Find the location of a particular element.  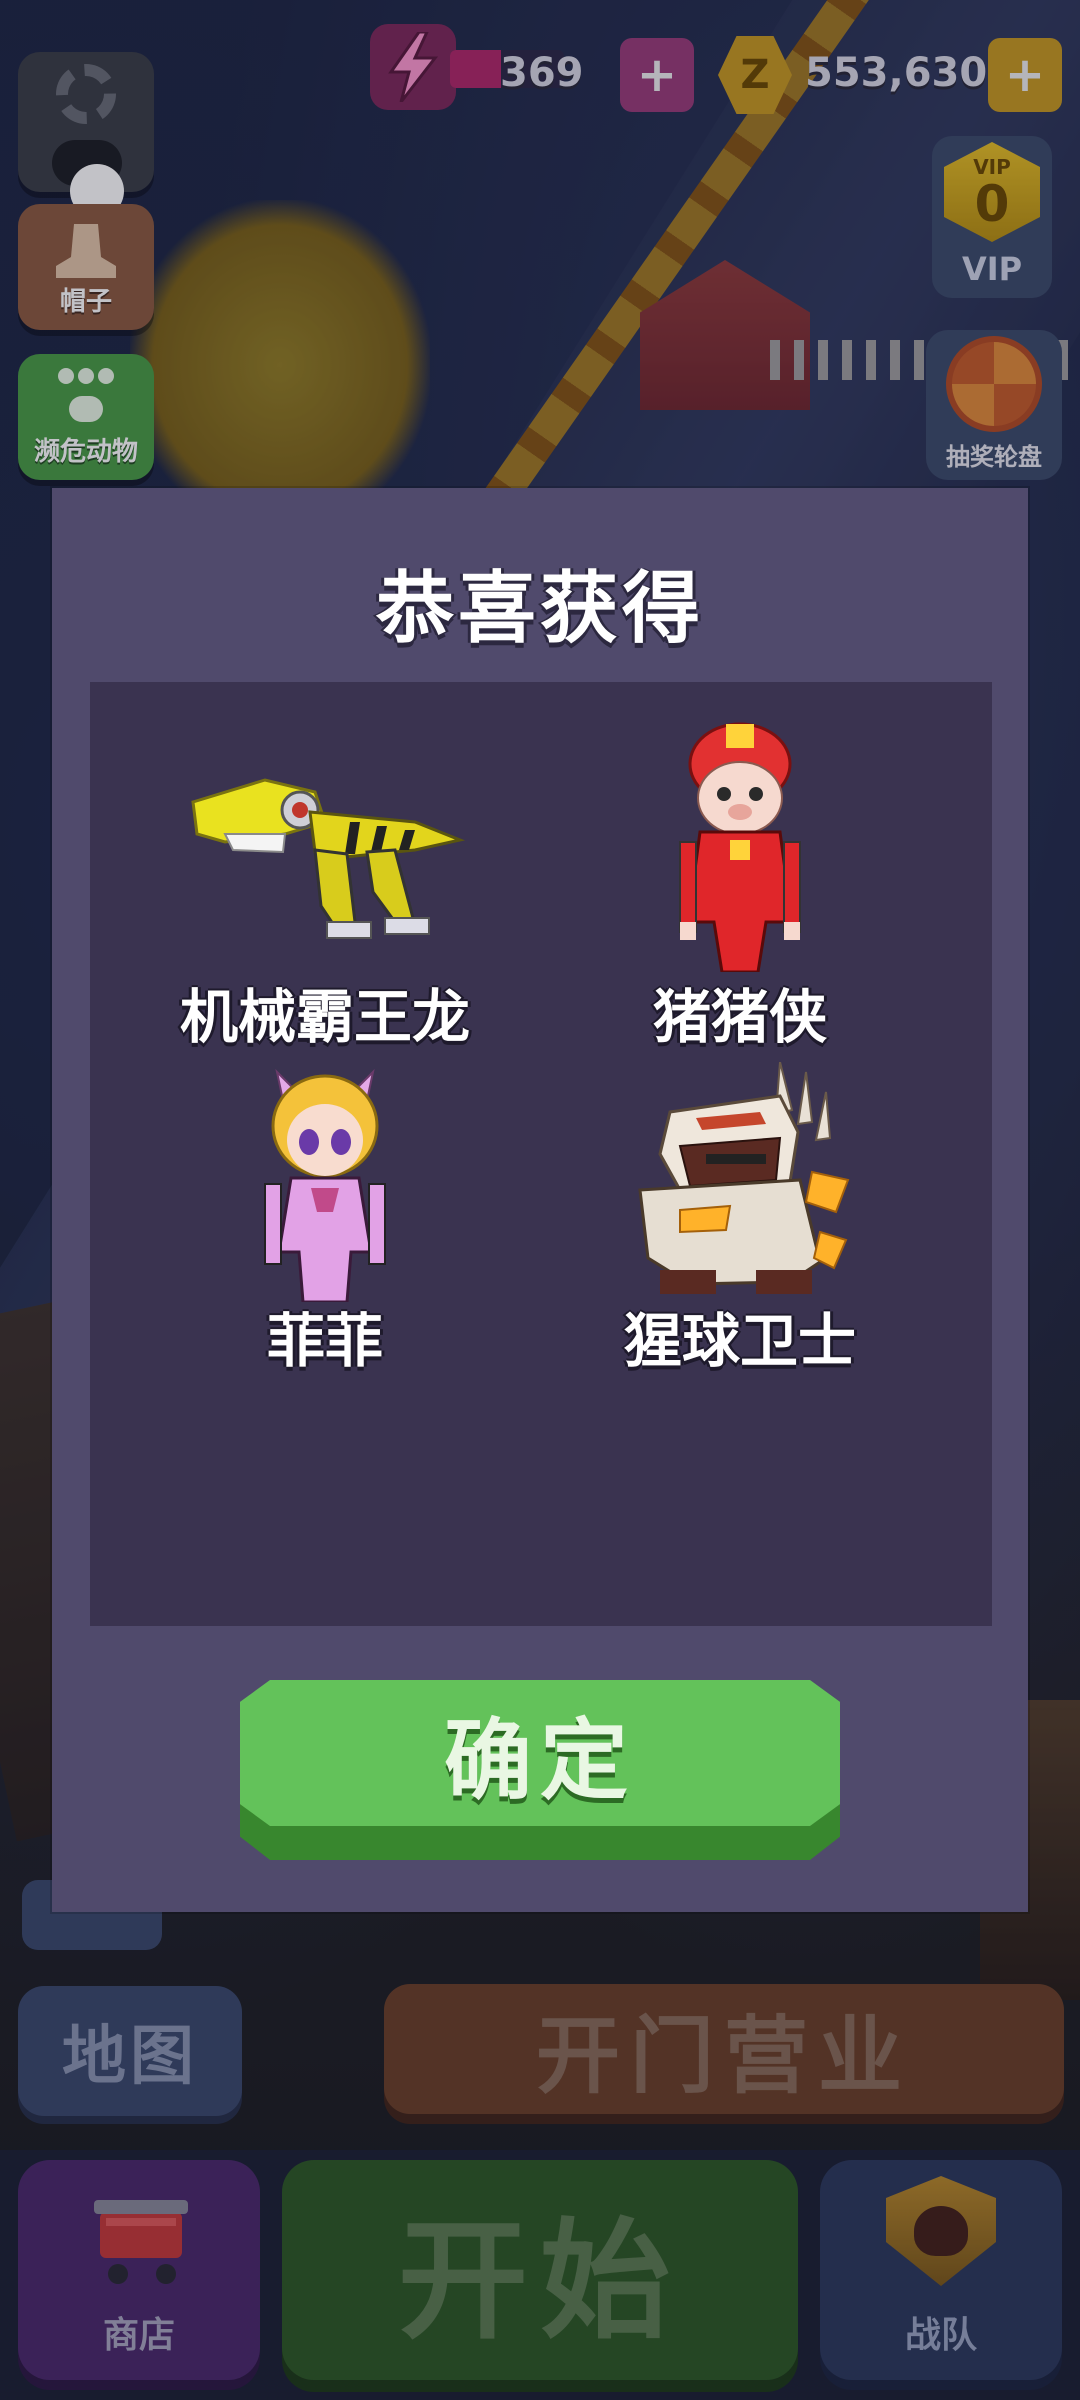

reward-item-name: 猪猪侠 is located at coordinates (739, 1017).